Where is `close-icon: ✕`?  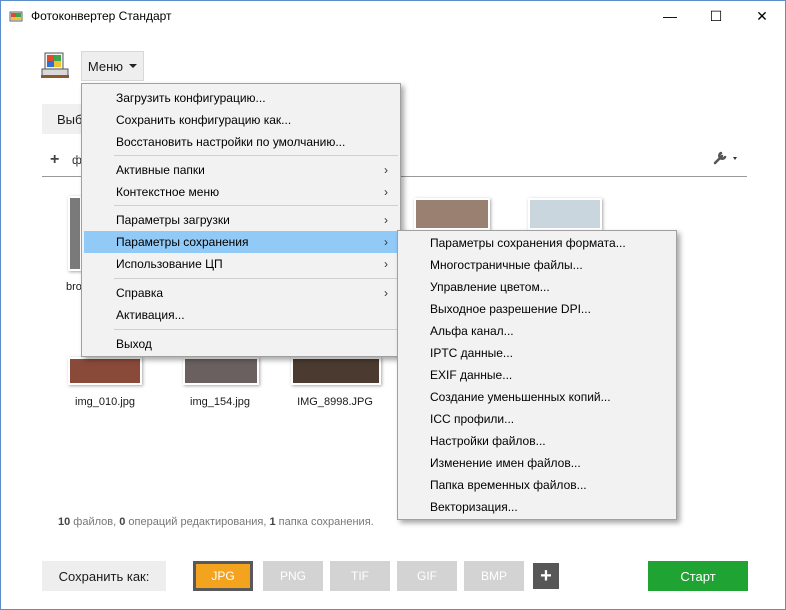 close-icon: ✕ is located at coordinates (762, 15).